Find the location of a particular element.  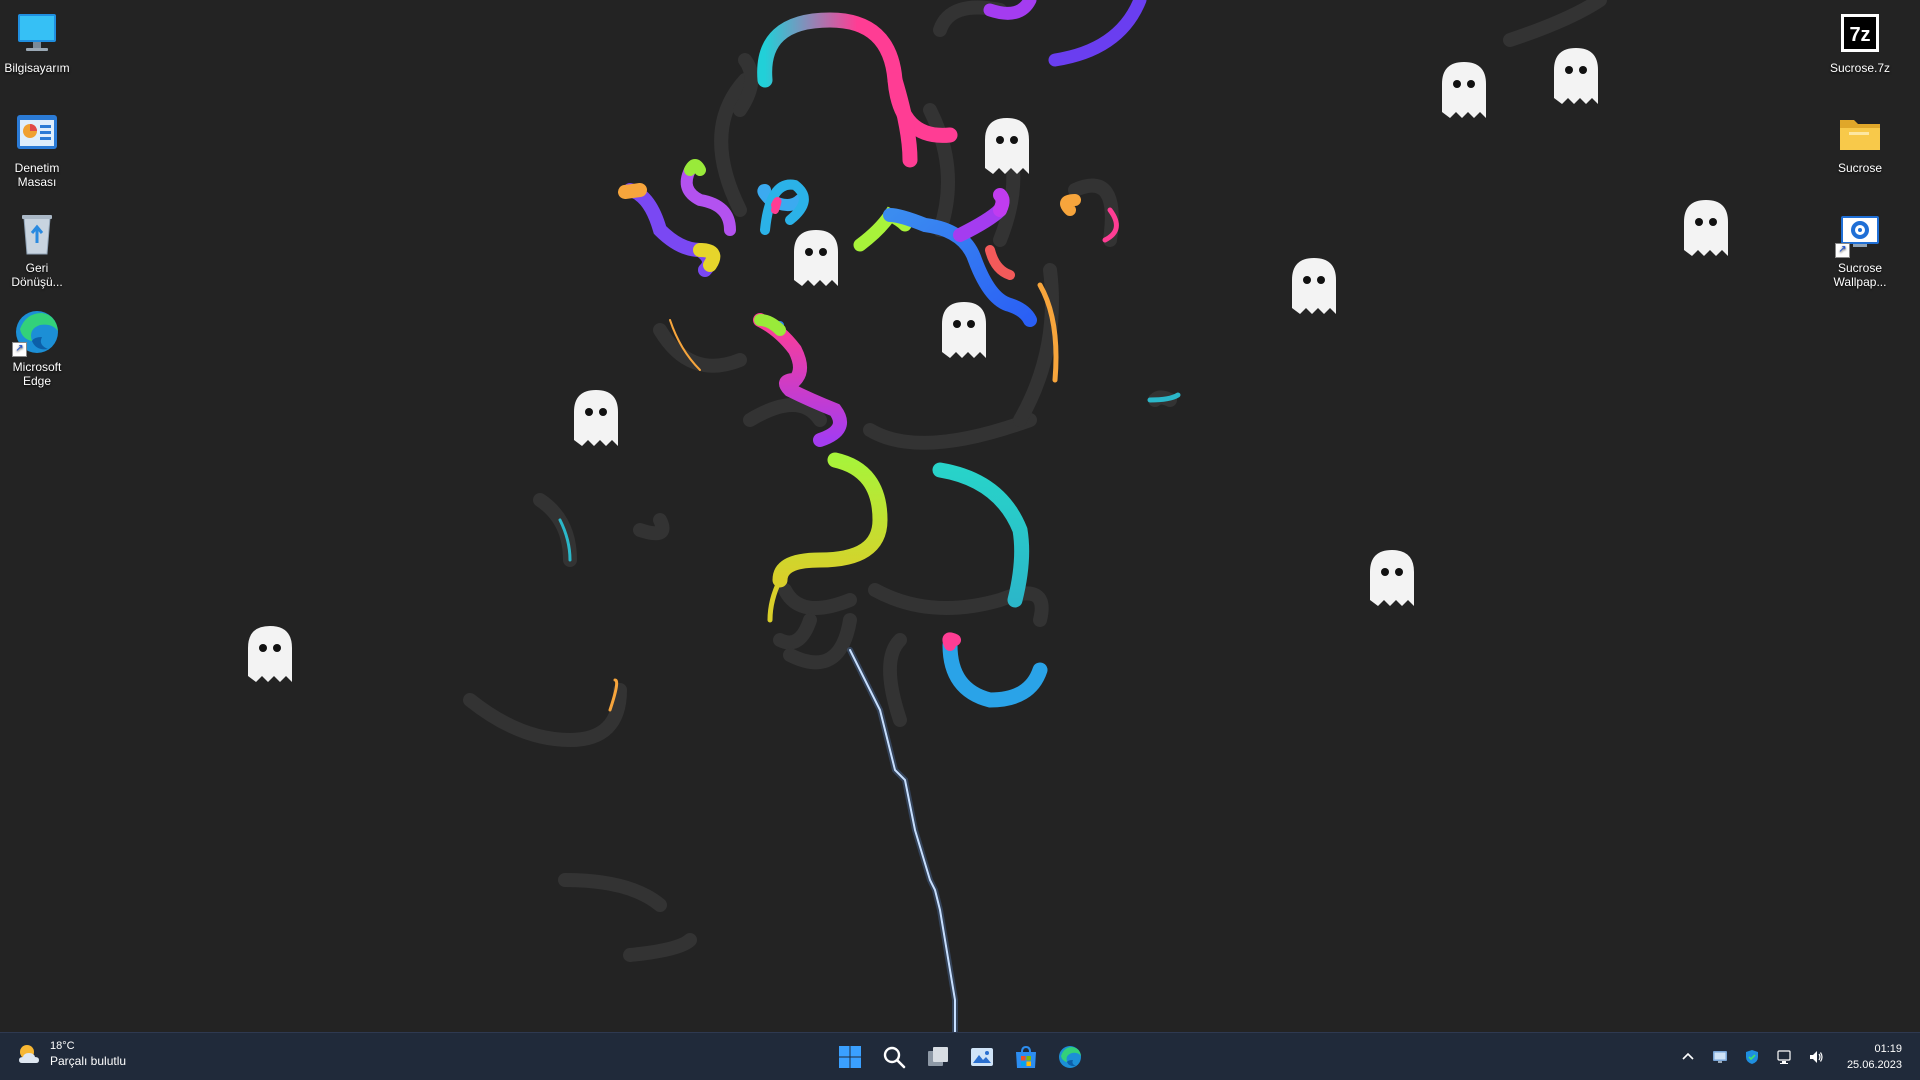

desktop-icon-sucrose-7z: 7z Sucrose.7z is located at coordinates (1860, 41).